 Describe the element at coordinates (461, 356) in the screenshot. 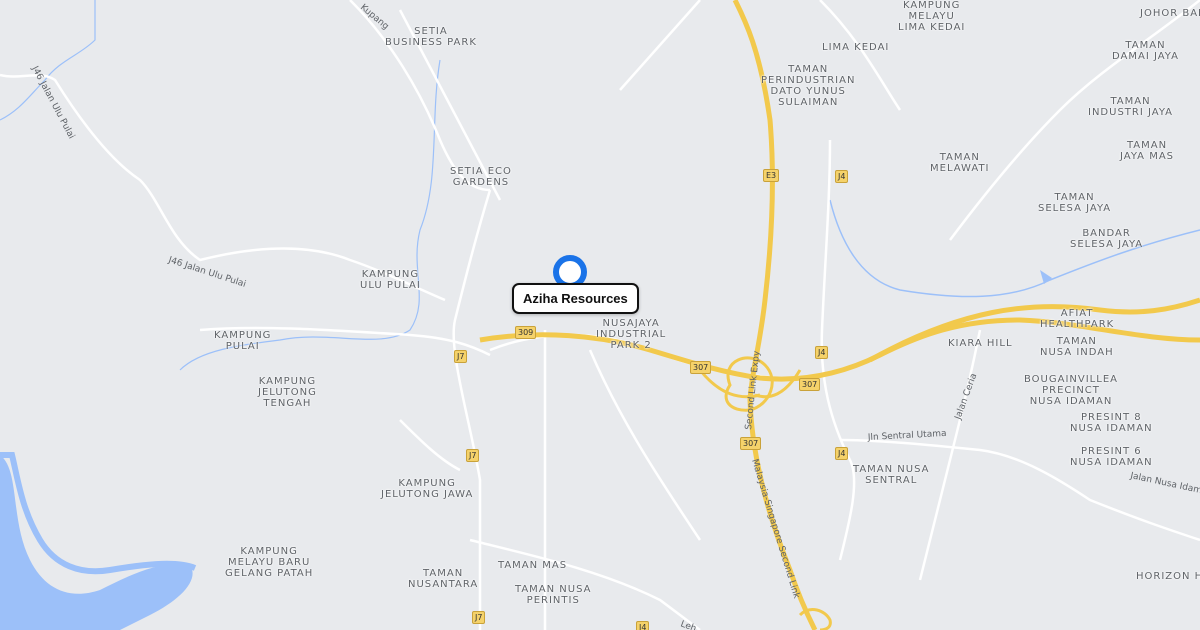

I see `route-shield-j7-top: J7` at that location.